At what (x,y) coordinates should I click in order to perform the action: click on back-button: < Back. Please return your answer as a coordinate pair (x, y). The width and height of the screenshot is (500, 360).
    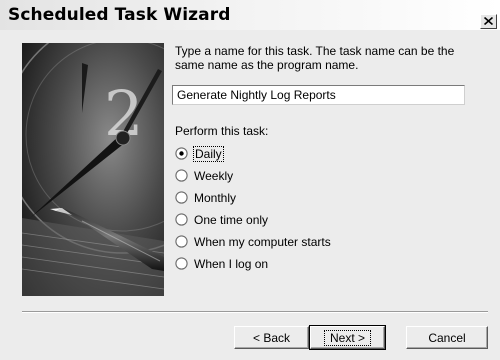
    Looking at the image, I should click on (271, 337).